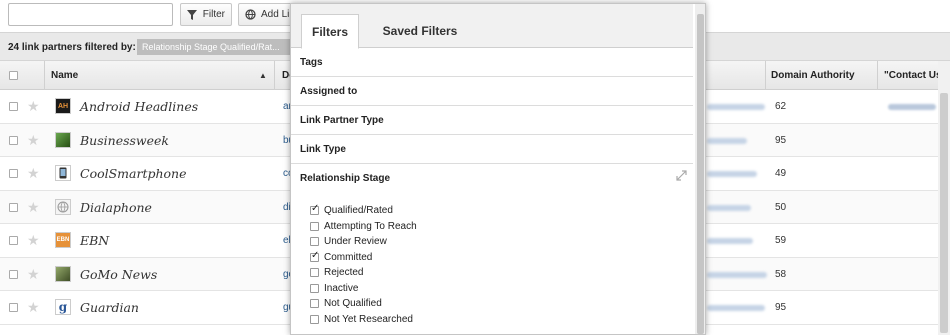  Describe the element at coordinates (353, 303) in the screenshot. I see `option-label: Not Qualified` at that location.